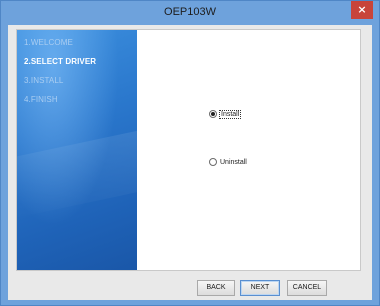 This screenshot has width=380, height=306. What do you see at coordinates (213, 162) in the screenshot?
I see `uninstall-radio` at bounding box center [213, 162].